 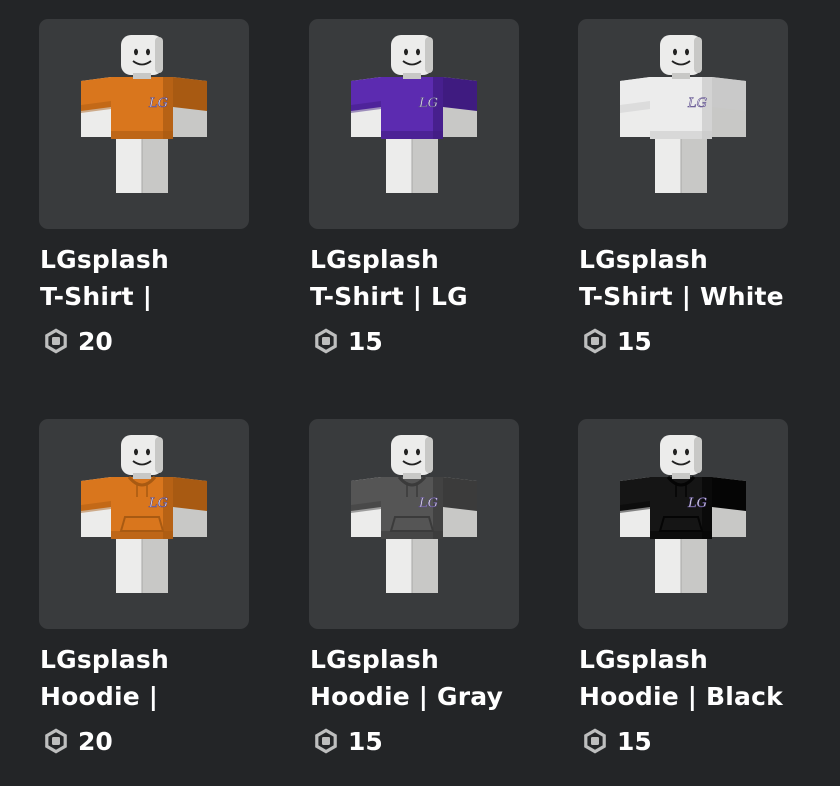 What do you see at coordinates (687, 278) in the screenshot?
I see `item-name: LGsplash T-Shirt | White` at bounding box center [687, 278].